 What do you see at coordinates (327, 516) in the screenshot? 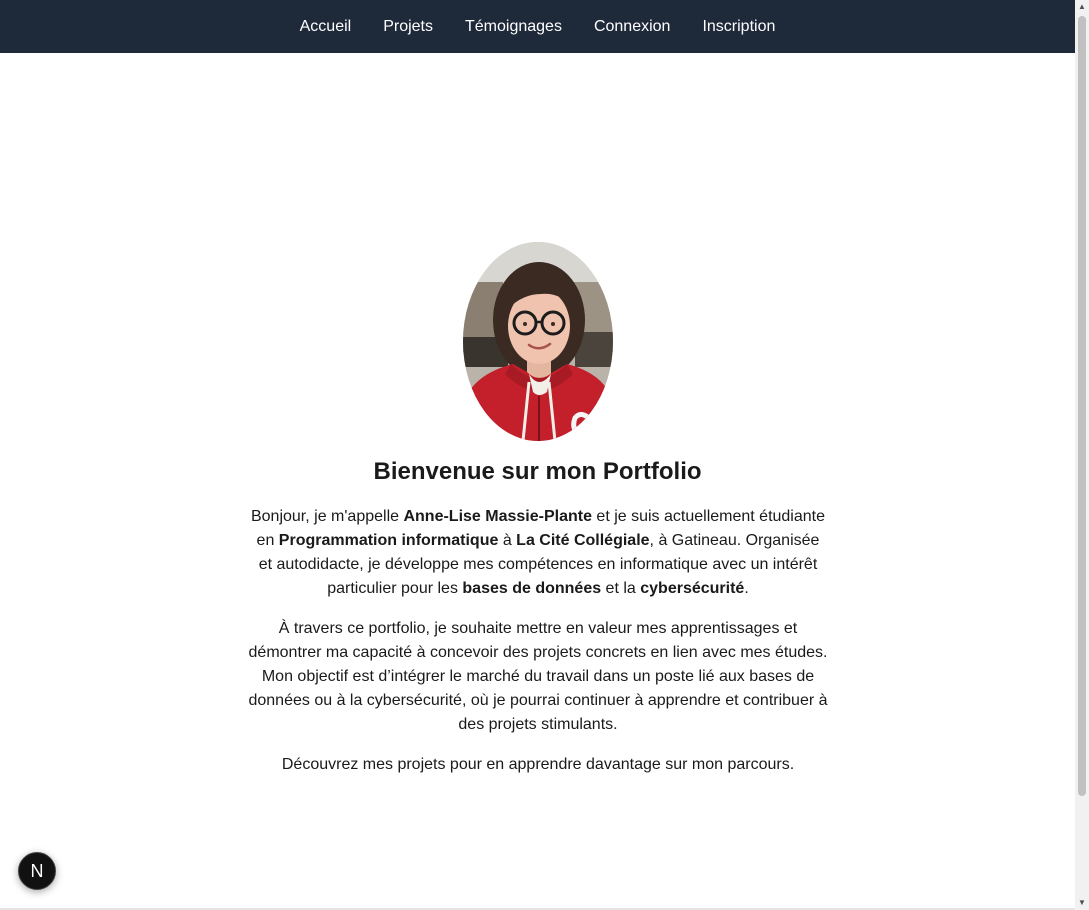
I see `intro-text-part: Bonjour, je m'appelle` at bounding box center [327, 516].